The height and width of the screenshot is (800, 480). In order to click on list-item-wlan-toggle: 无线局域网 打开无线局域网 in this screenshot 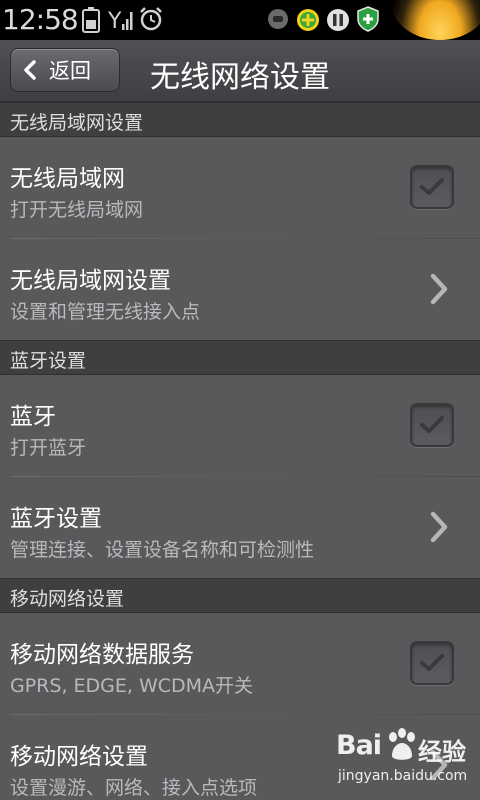, I will do `click(240, 188)`.